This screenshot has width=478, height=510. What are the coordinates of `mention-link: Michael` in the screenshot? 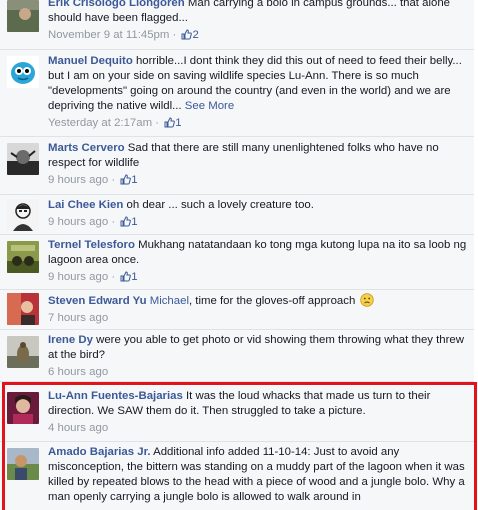 It's located at (169, 301).